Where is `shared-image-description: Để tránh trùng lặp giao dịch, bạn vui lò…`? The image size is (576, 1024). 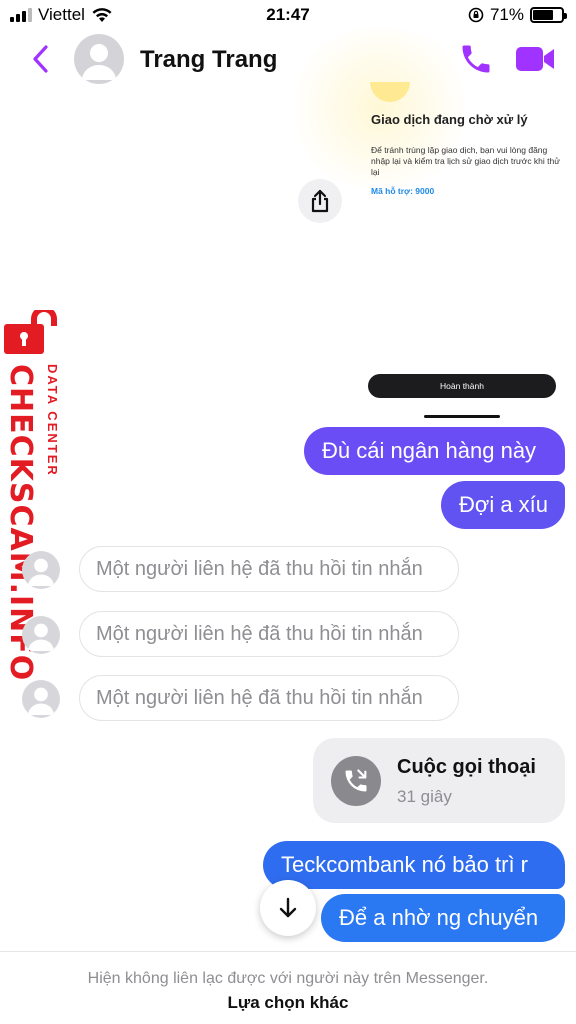
shared-image-description: Để tránh trùng lặp giao dịch, bạn vui lò… is located at coordinates (465, 161).